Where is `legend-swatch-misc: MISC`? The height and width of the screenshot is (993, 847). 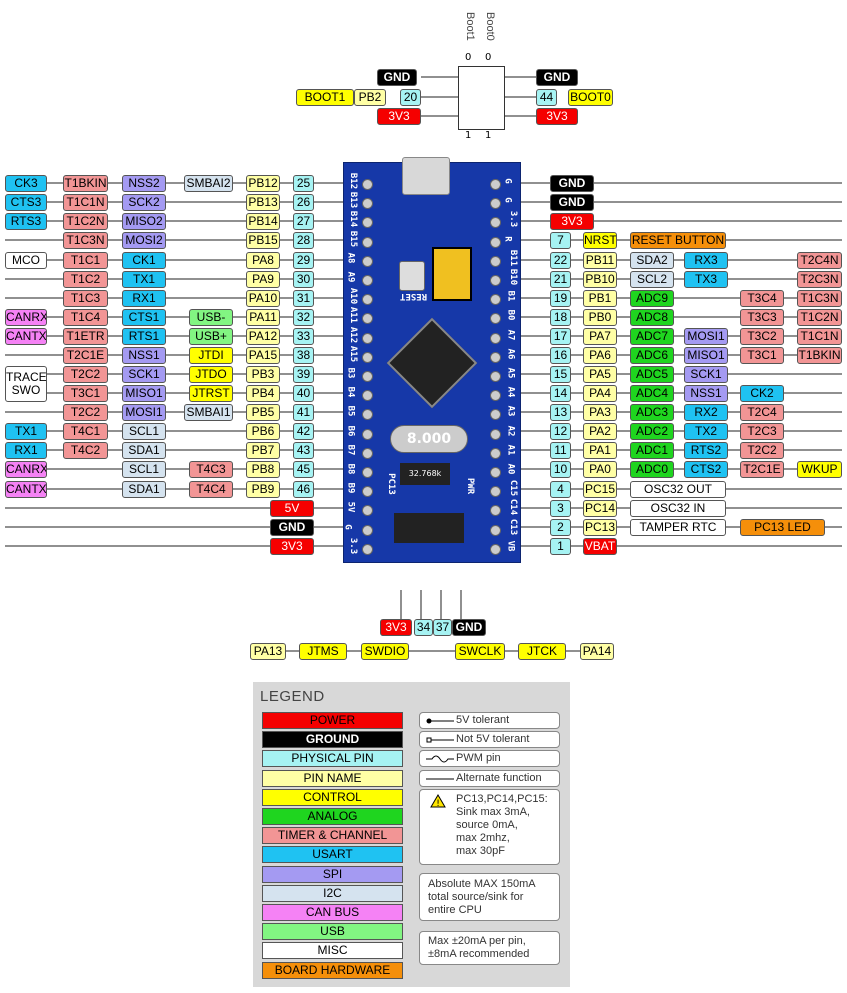 legend-swatch-misc: MISC is located at coordinates (332, 951).